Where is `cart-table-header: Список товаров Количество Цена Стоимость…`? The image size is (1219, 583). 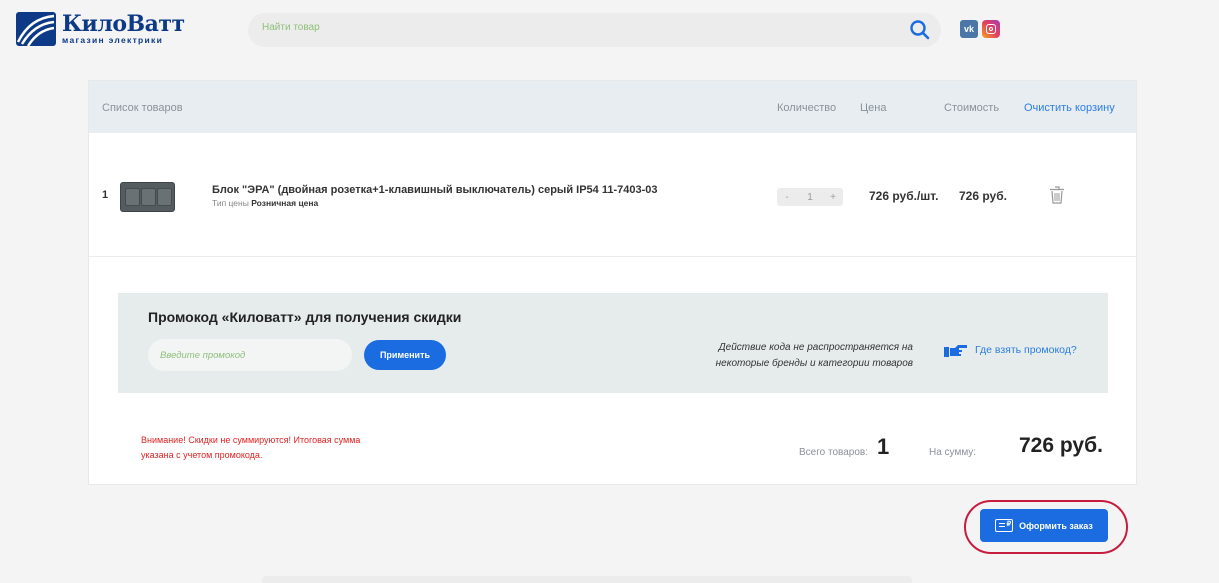 cart-table-header: Список товаров Количество Цена Стоимость… is located at coordinates (612, 107).